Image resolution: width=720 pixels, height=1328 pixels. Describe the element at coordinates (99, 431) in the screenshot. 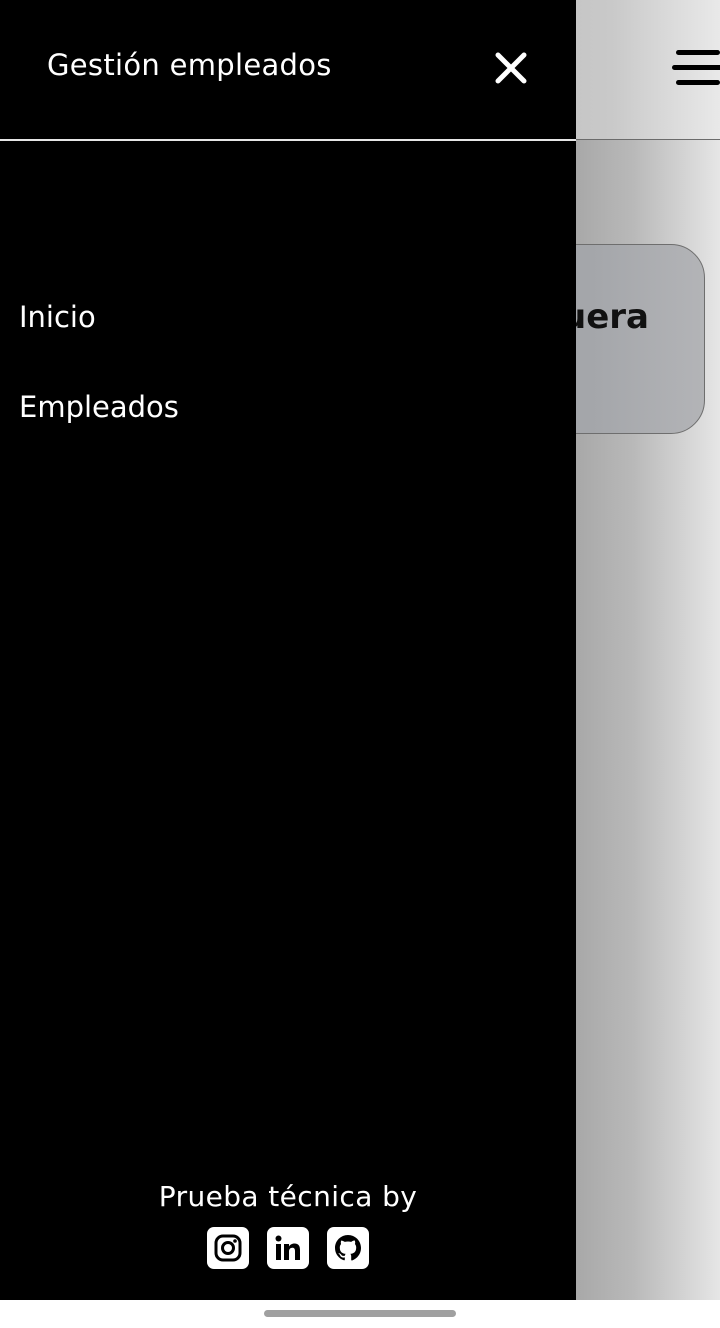

I see `nav-item-empleados: Empleados` at that location.